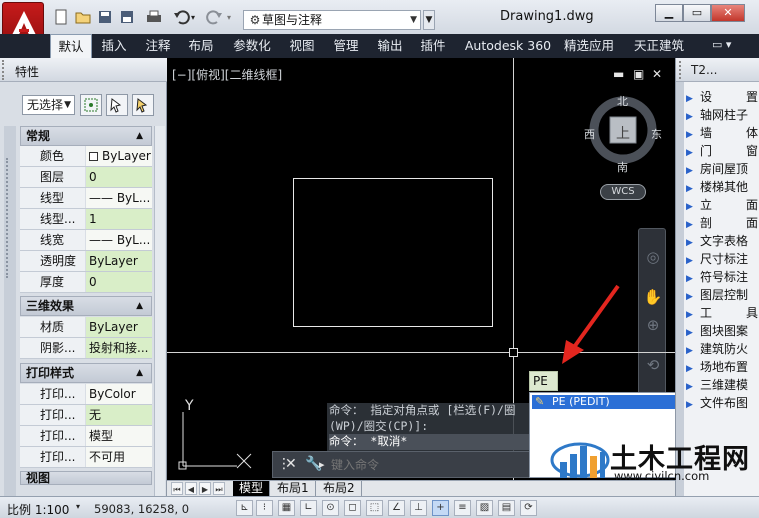  I want to click on tab-featured-apps: 精选应用, so click(589, 46).